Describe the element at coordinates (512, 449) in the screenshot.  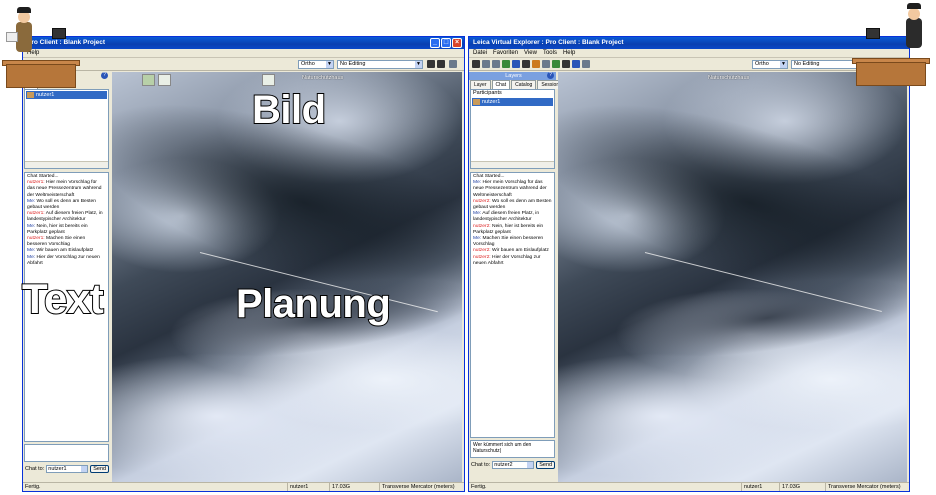
I see `chat-input: Wer kümmert sich um den Naturschutz|` at that location.